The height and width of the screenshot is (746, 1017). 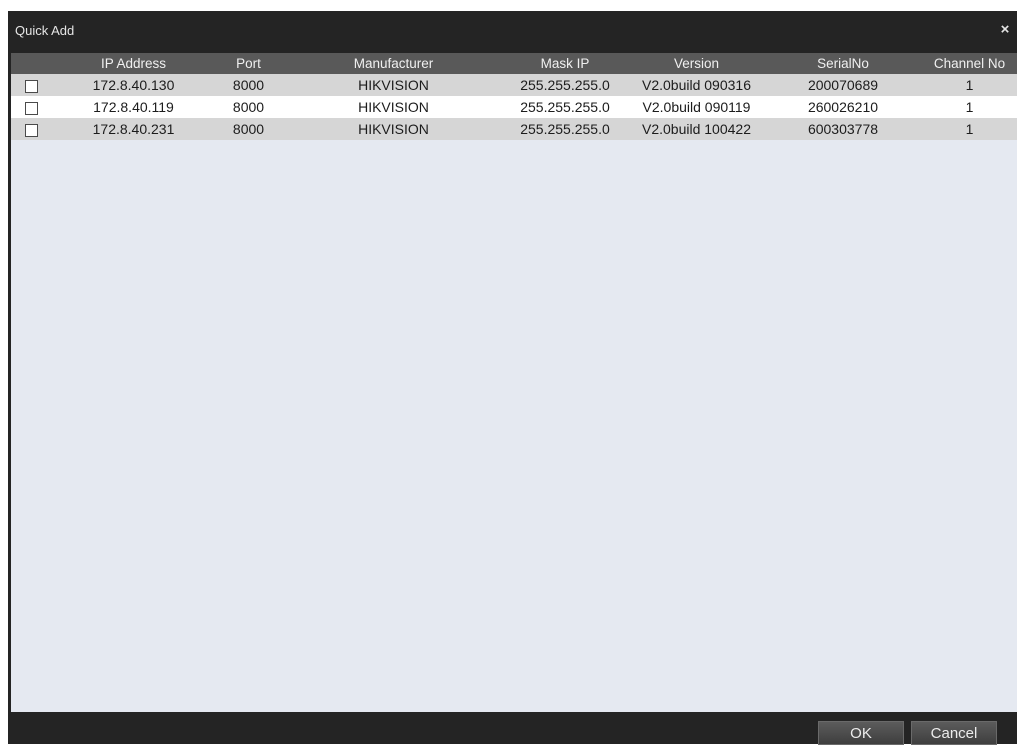 What do you see at coordinates (696, 107) in the screenshot?
I see `cell-version: V2.0build 090119` at bounding box center [696, 107].